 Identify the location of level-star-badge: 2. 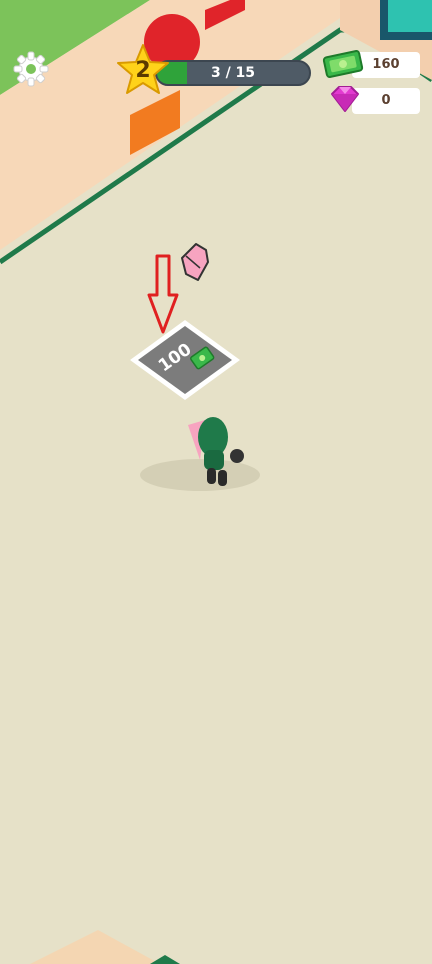
(143, 70).